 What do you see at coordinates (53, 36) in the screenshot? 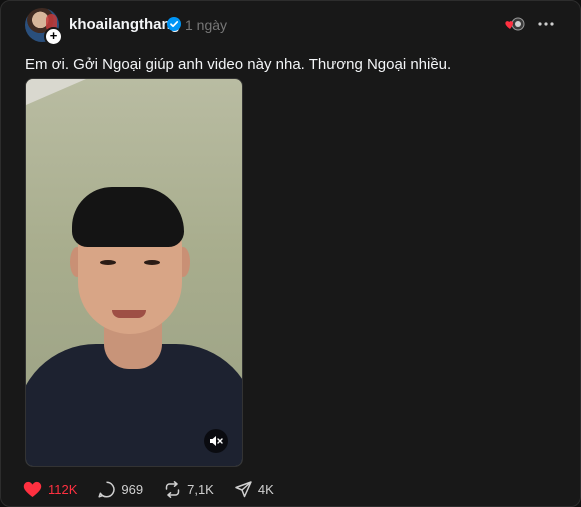
I see `follow-plus-icon: +` at bounding box center [53, 36].